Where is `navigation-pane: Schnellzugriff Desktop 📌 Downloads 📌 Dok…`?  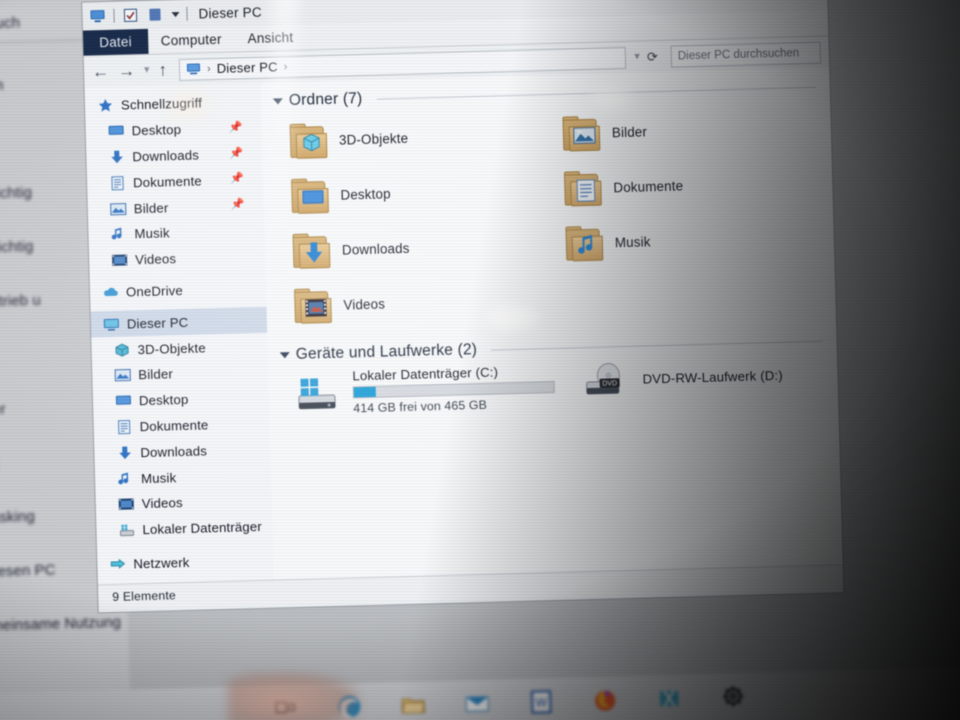 navigation-pane: Schnellzugriff Desktop 📌 Downloads 📌 Dok… is located at coordinates (179, 333).